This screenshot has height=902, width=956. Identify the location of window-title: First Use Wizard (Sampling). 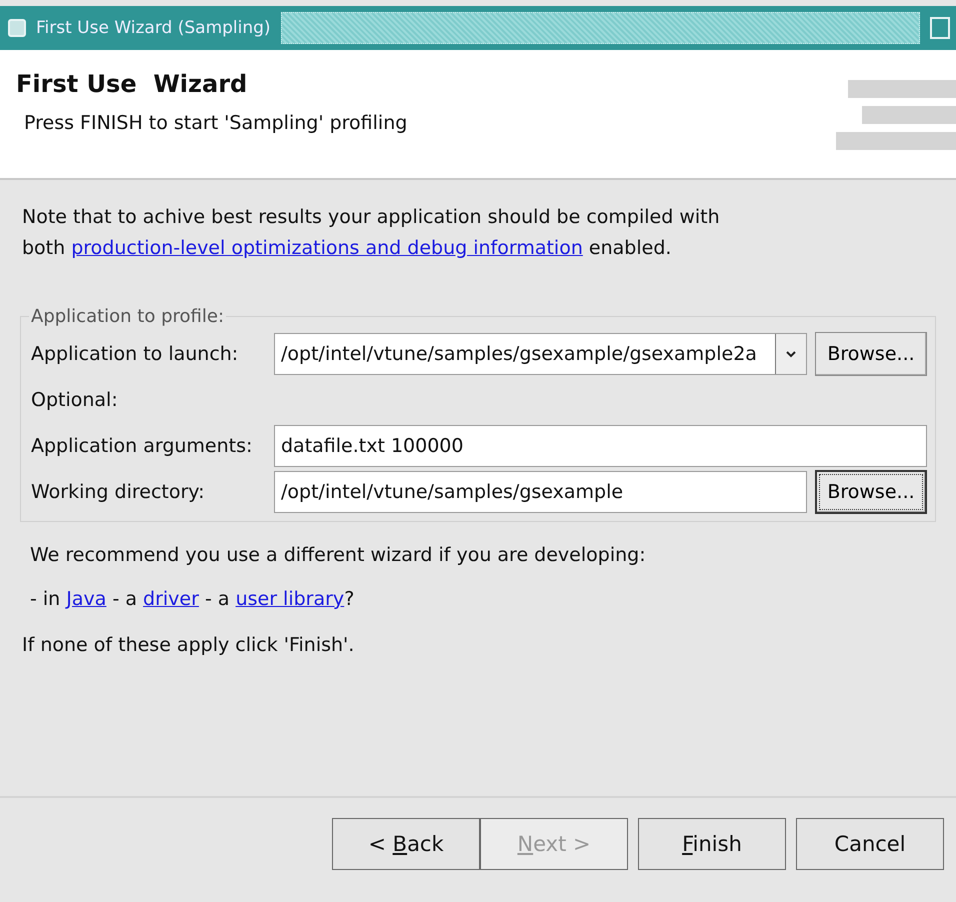
(153, 28).